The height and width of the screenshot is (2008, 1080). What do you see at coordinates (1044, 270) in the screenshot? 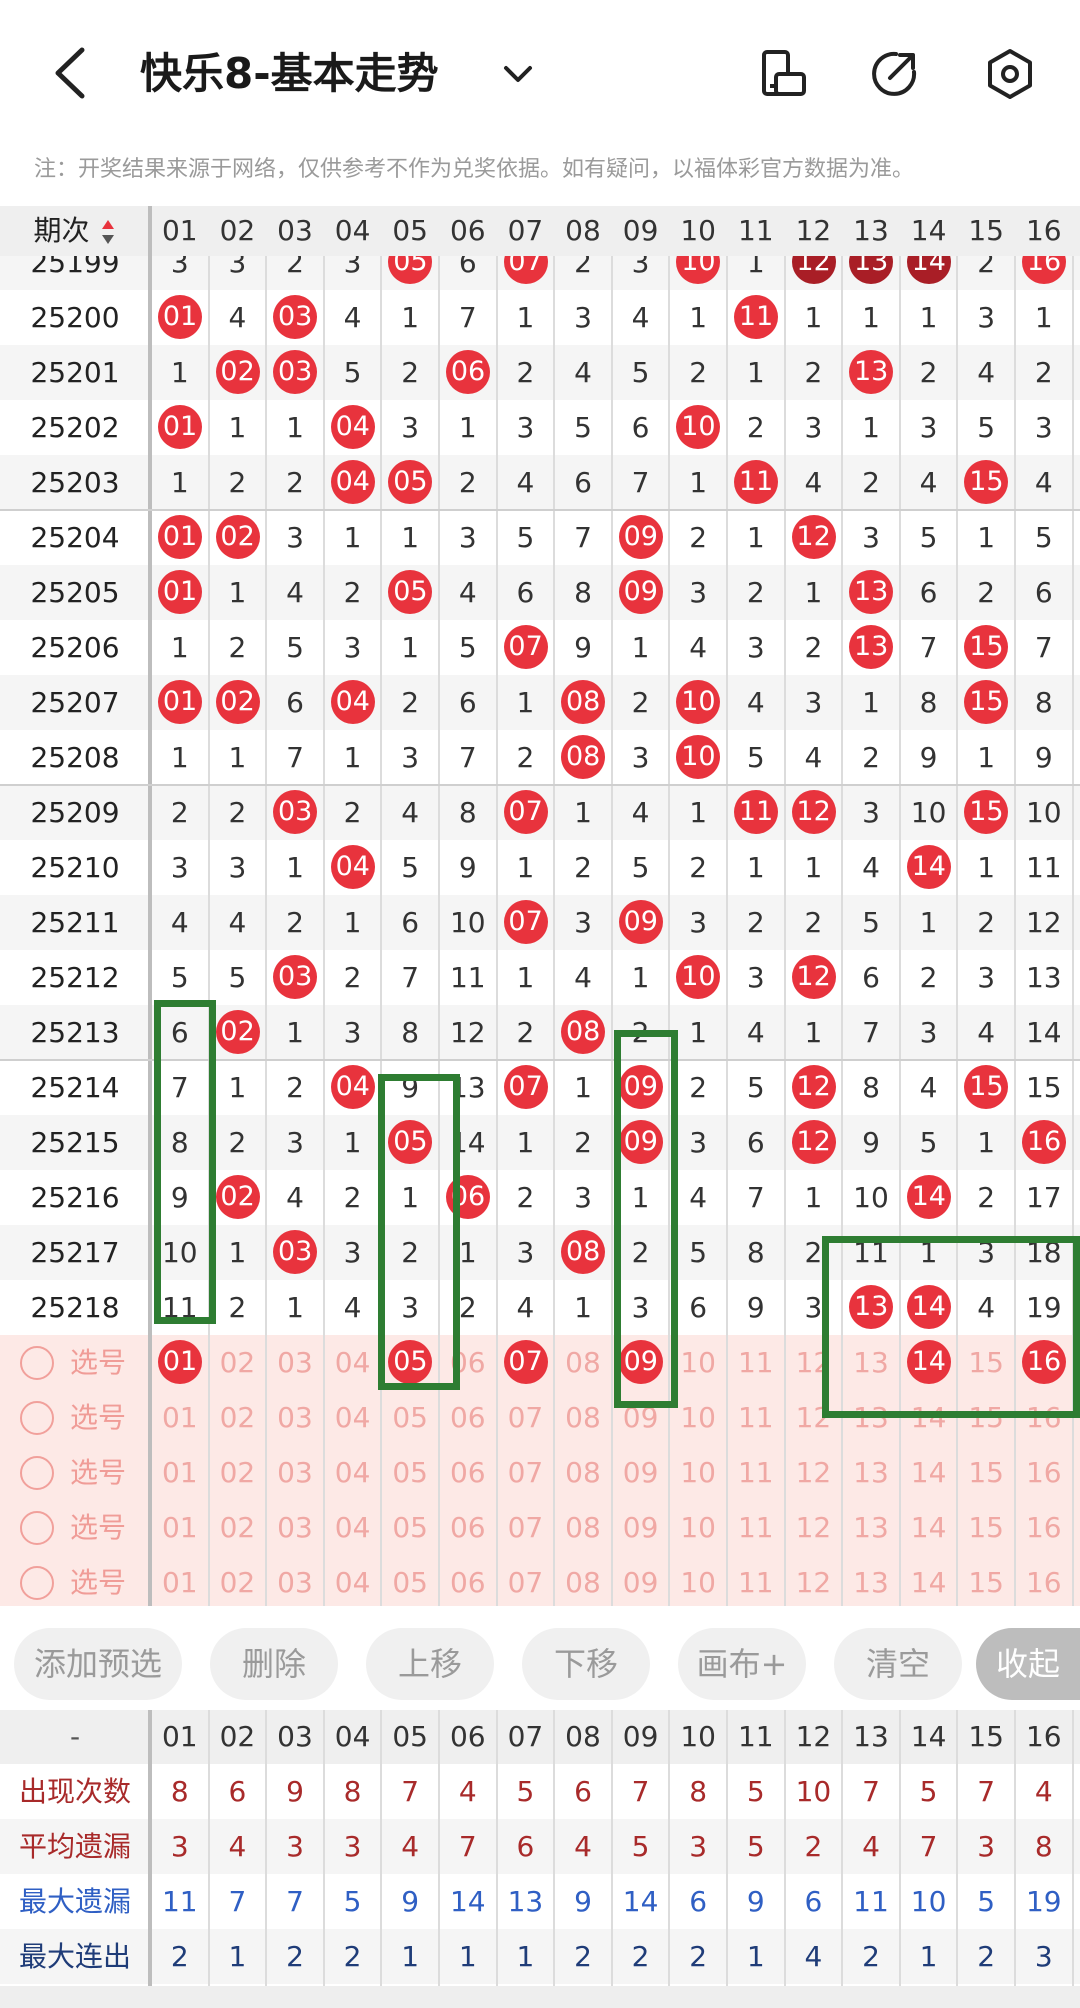
I see `drawn-ball: 16` at bounding box center [1044, 270].